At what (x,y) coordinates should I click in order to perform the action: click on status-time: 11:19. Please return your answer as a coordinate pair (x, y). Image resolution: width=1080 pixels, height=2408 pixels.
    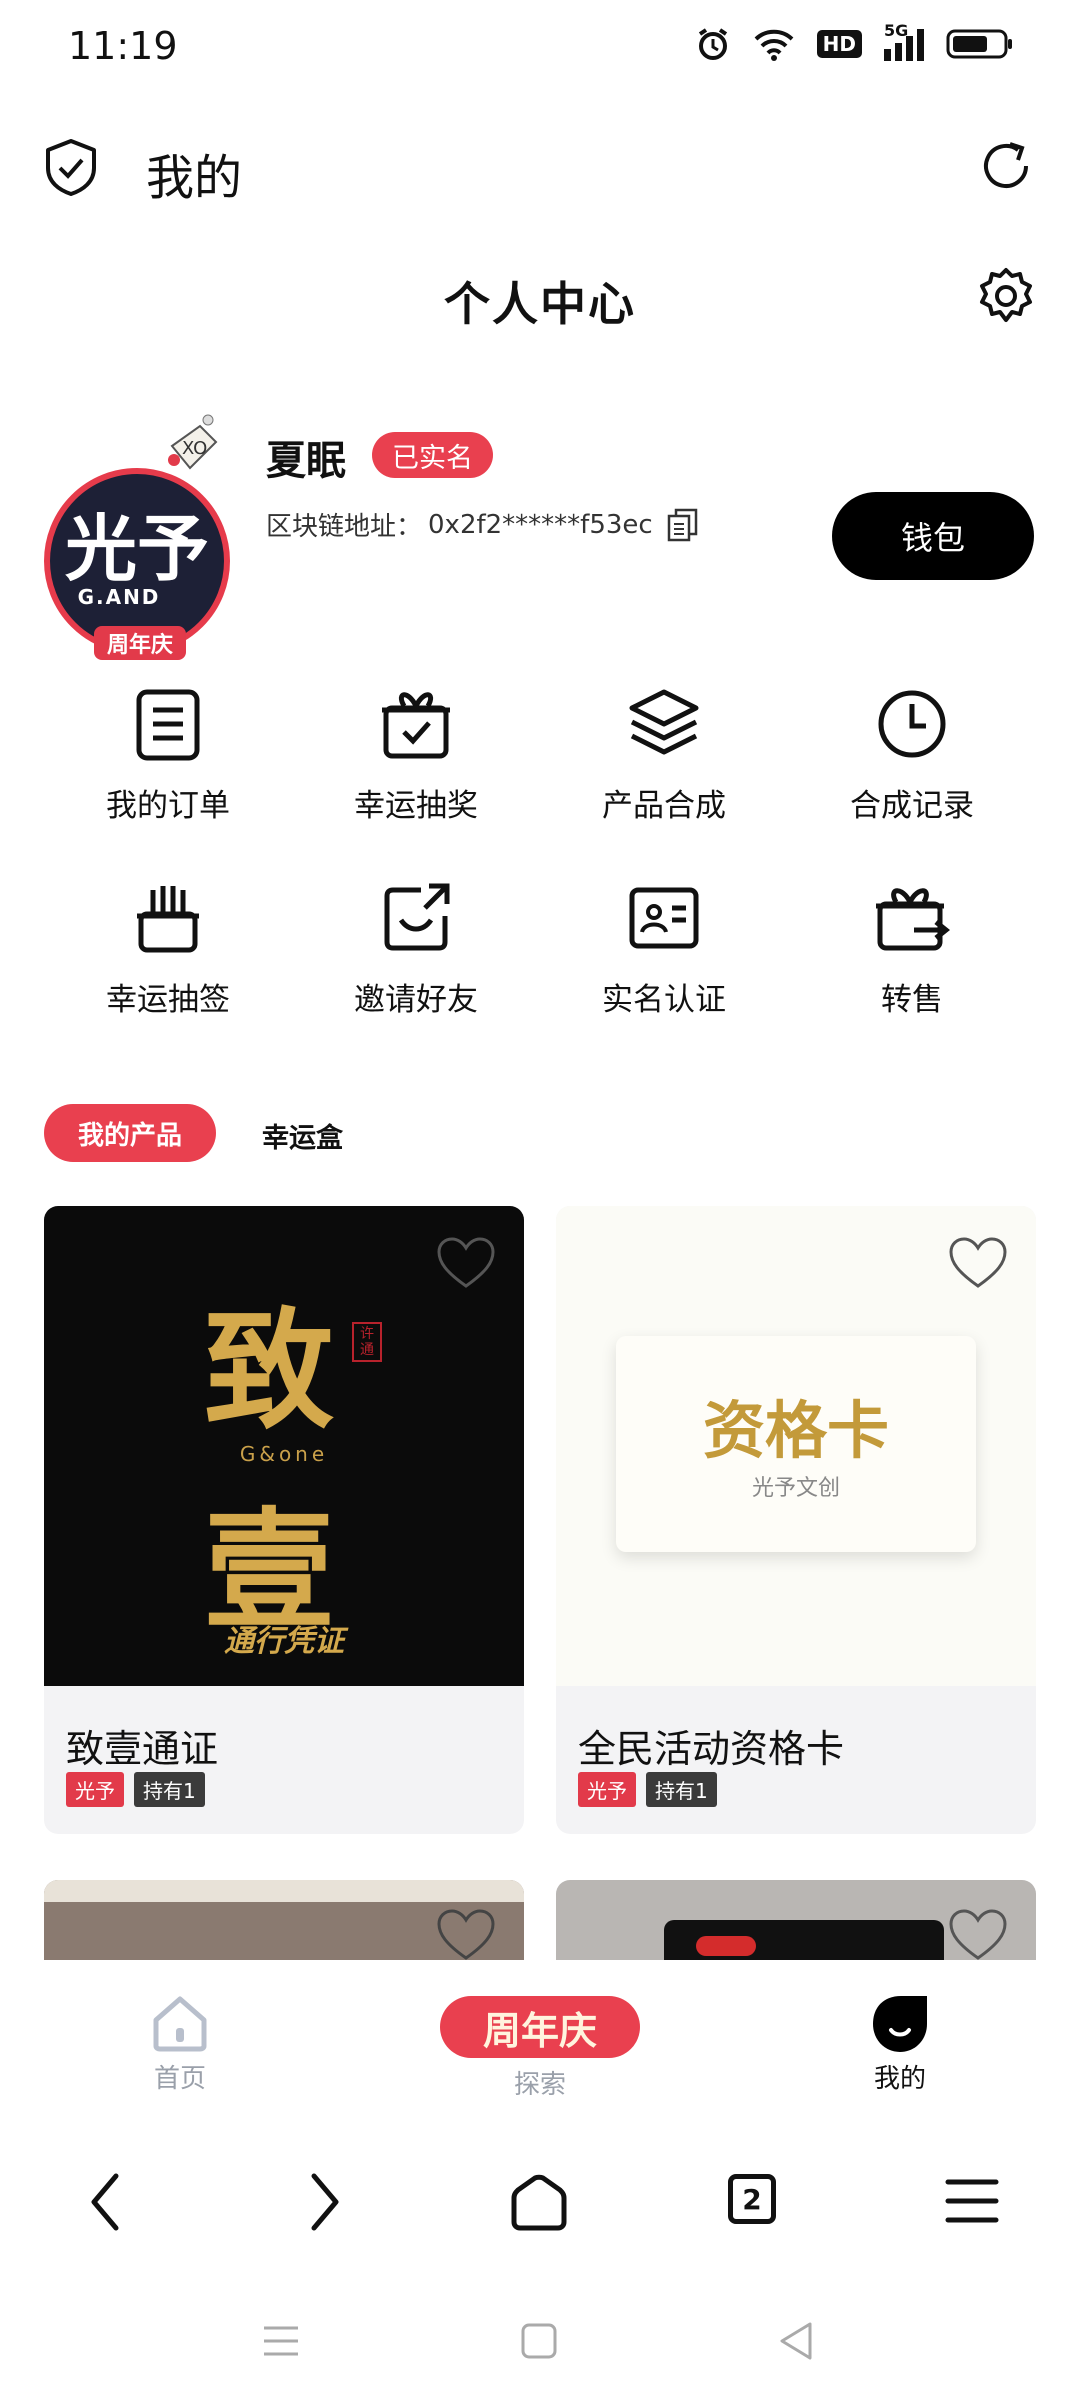
    Looking at the image, I should click on (123, 46).